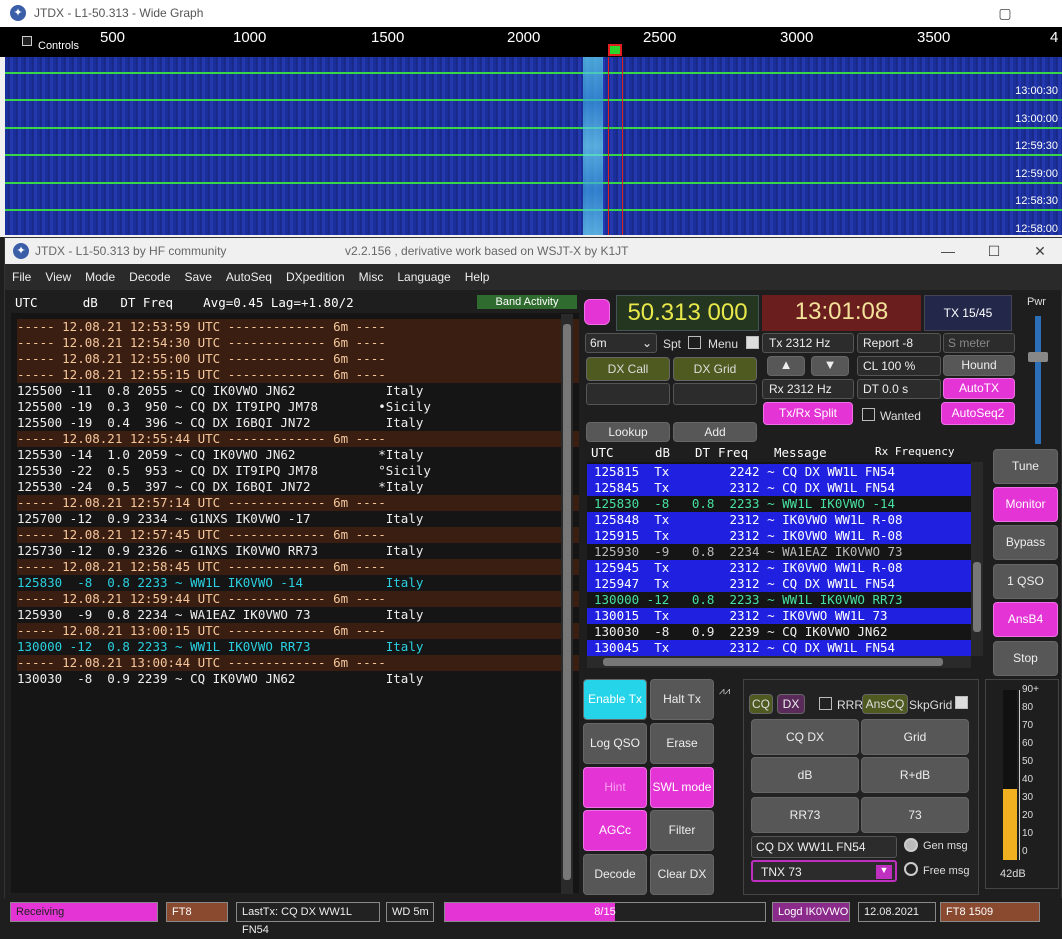 The width and height of the screenshot is (1062, 939). I want to click on pwr-slider-handle, so click(1038, 357).